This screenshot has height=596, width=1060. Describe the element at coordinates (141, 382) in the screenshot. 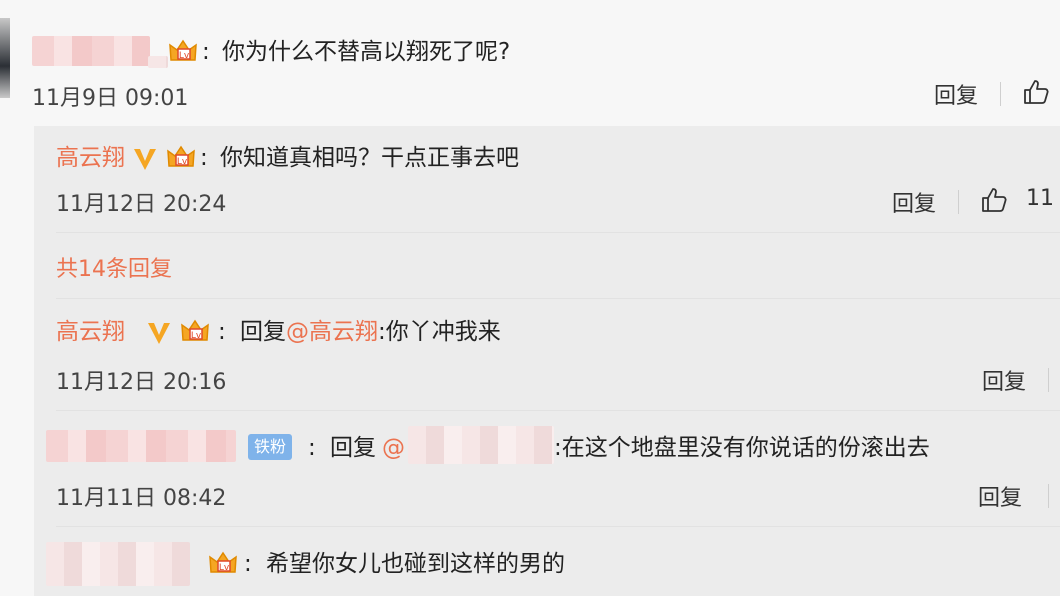

I see `reply-timestamp: 11月12日 20:16` at that location.